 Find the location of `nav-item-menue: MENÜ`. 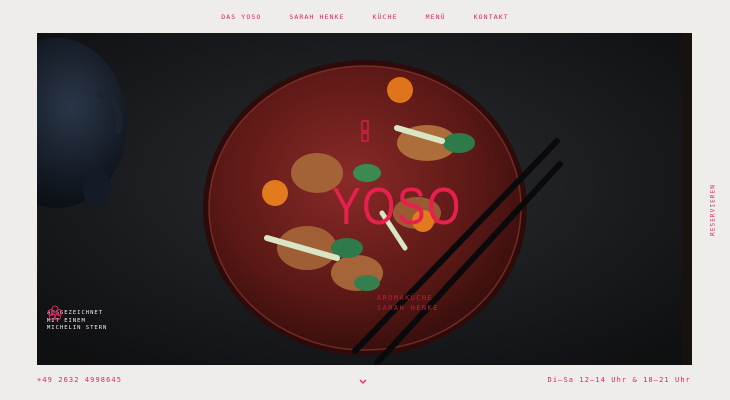

nav-item-menue: MENÜ is located at coordinates (436, 17).